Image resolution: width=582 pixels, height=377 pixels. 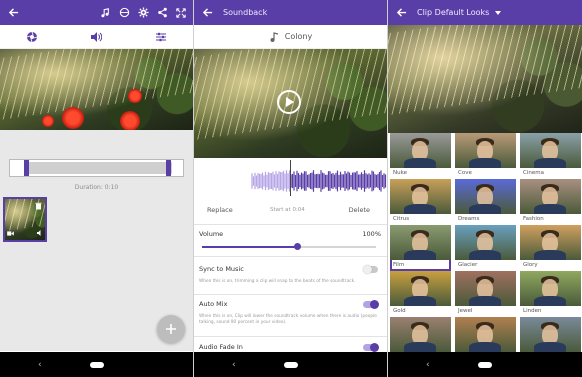 I want to click on adjust-sliders-icon, so click(x=161, y=37).